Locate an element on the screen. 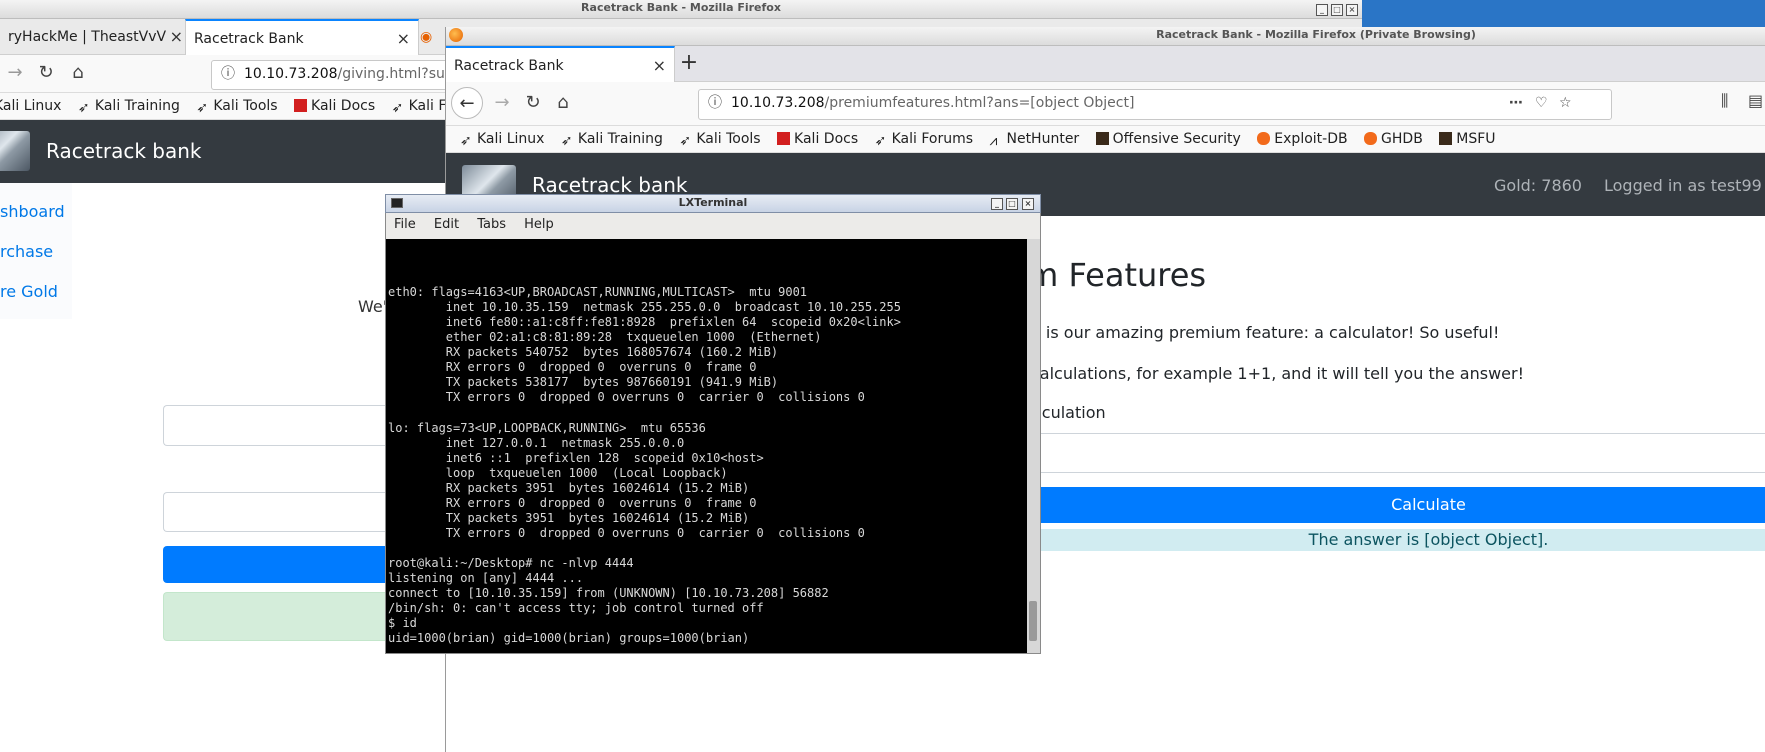  back-partial-text: We' is located at coordinates (373, 306).